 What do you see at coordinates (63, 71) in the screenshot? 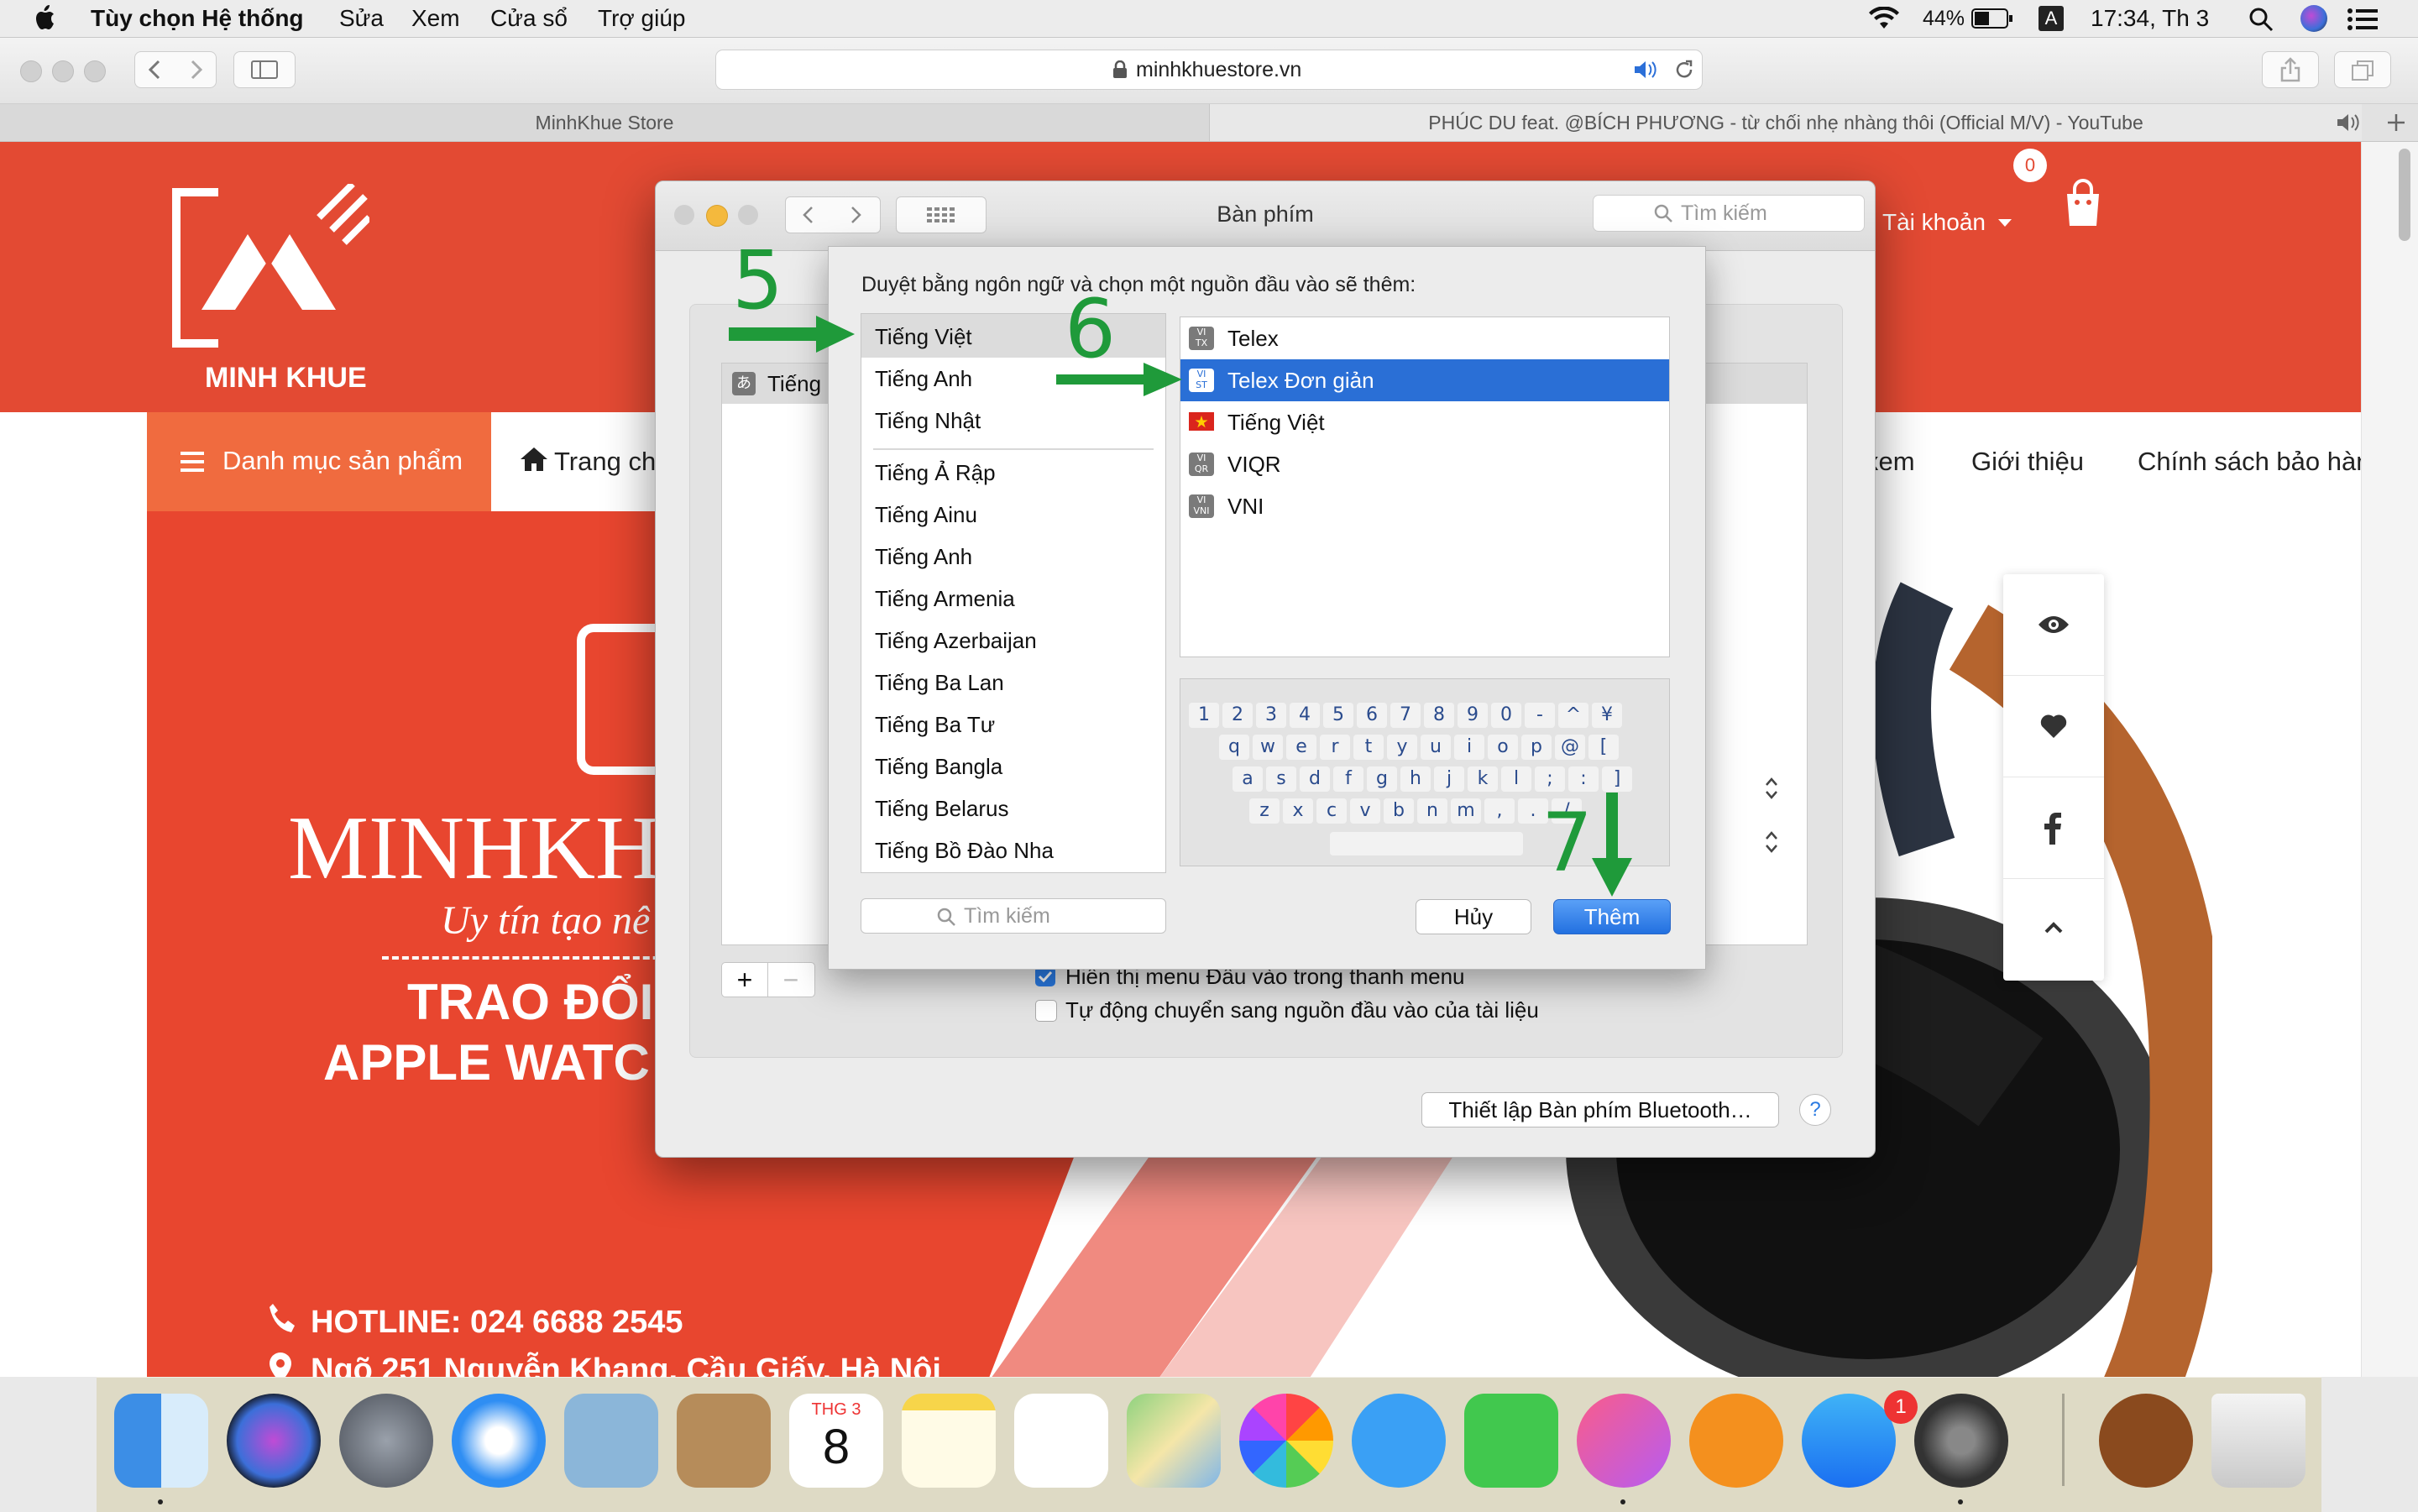
I see `minimize-window-button` at bounding box center [63, 71].